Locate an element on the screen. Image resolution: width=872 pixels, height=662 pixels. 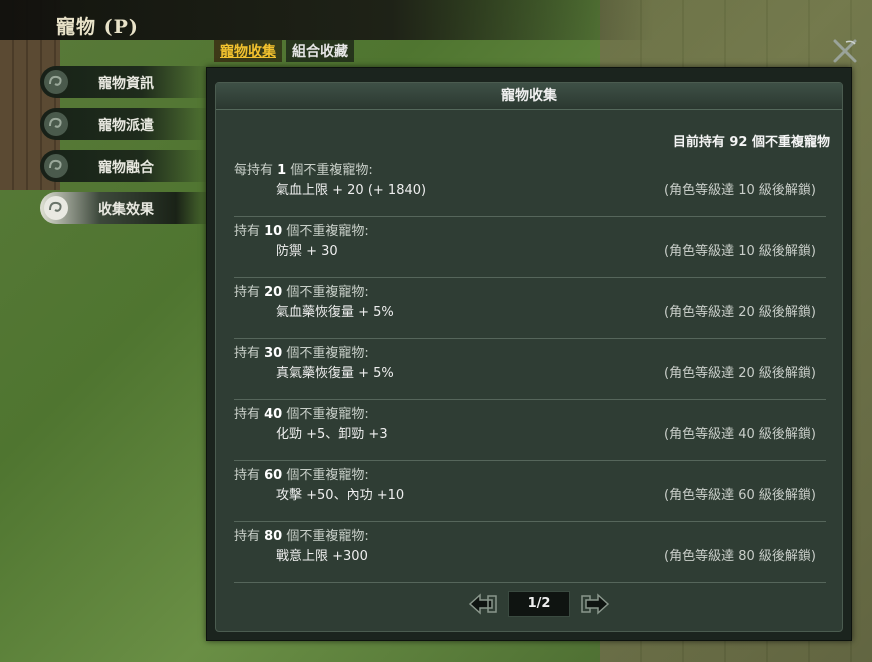
row-requirement: 持有 40 個不重複寵物: is located at coordinates (301, 414).